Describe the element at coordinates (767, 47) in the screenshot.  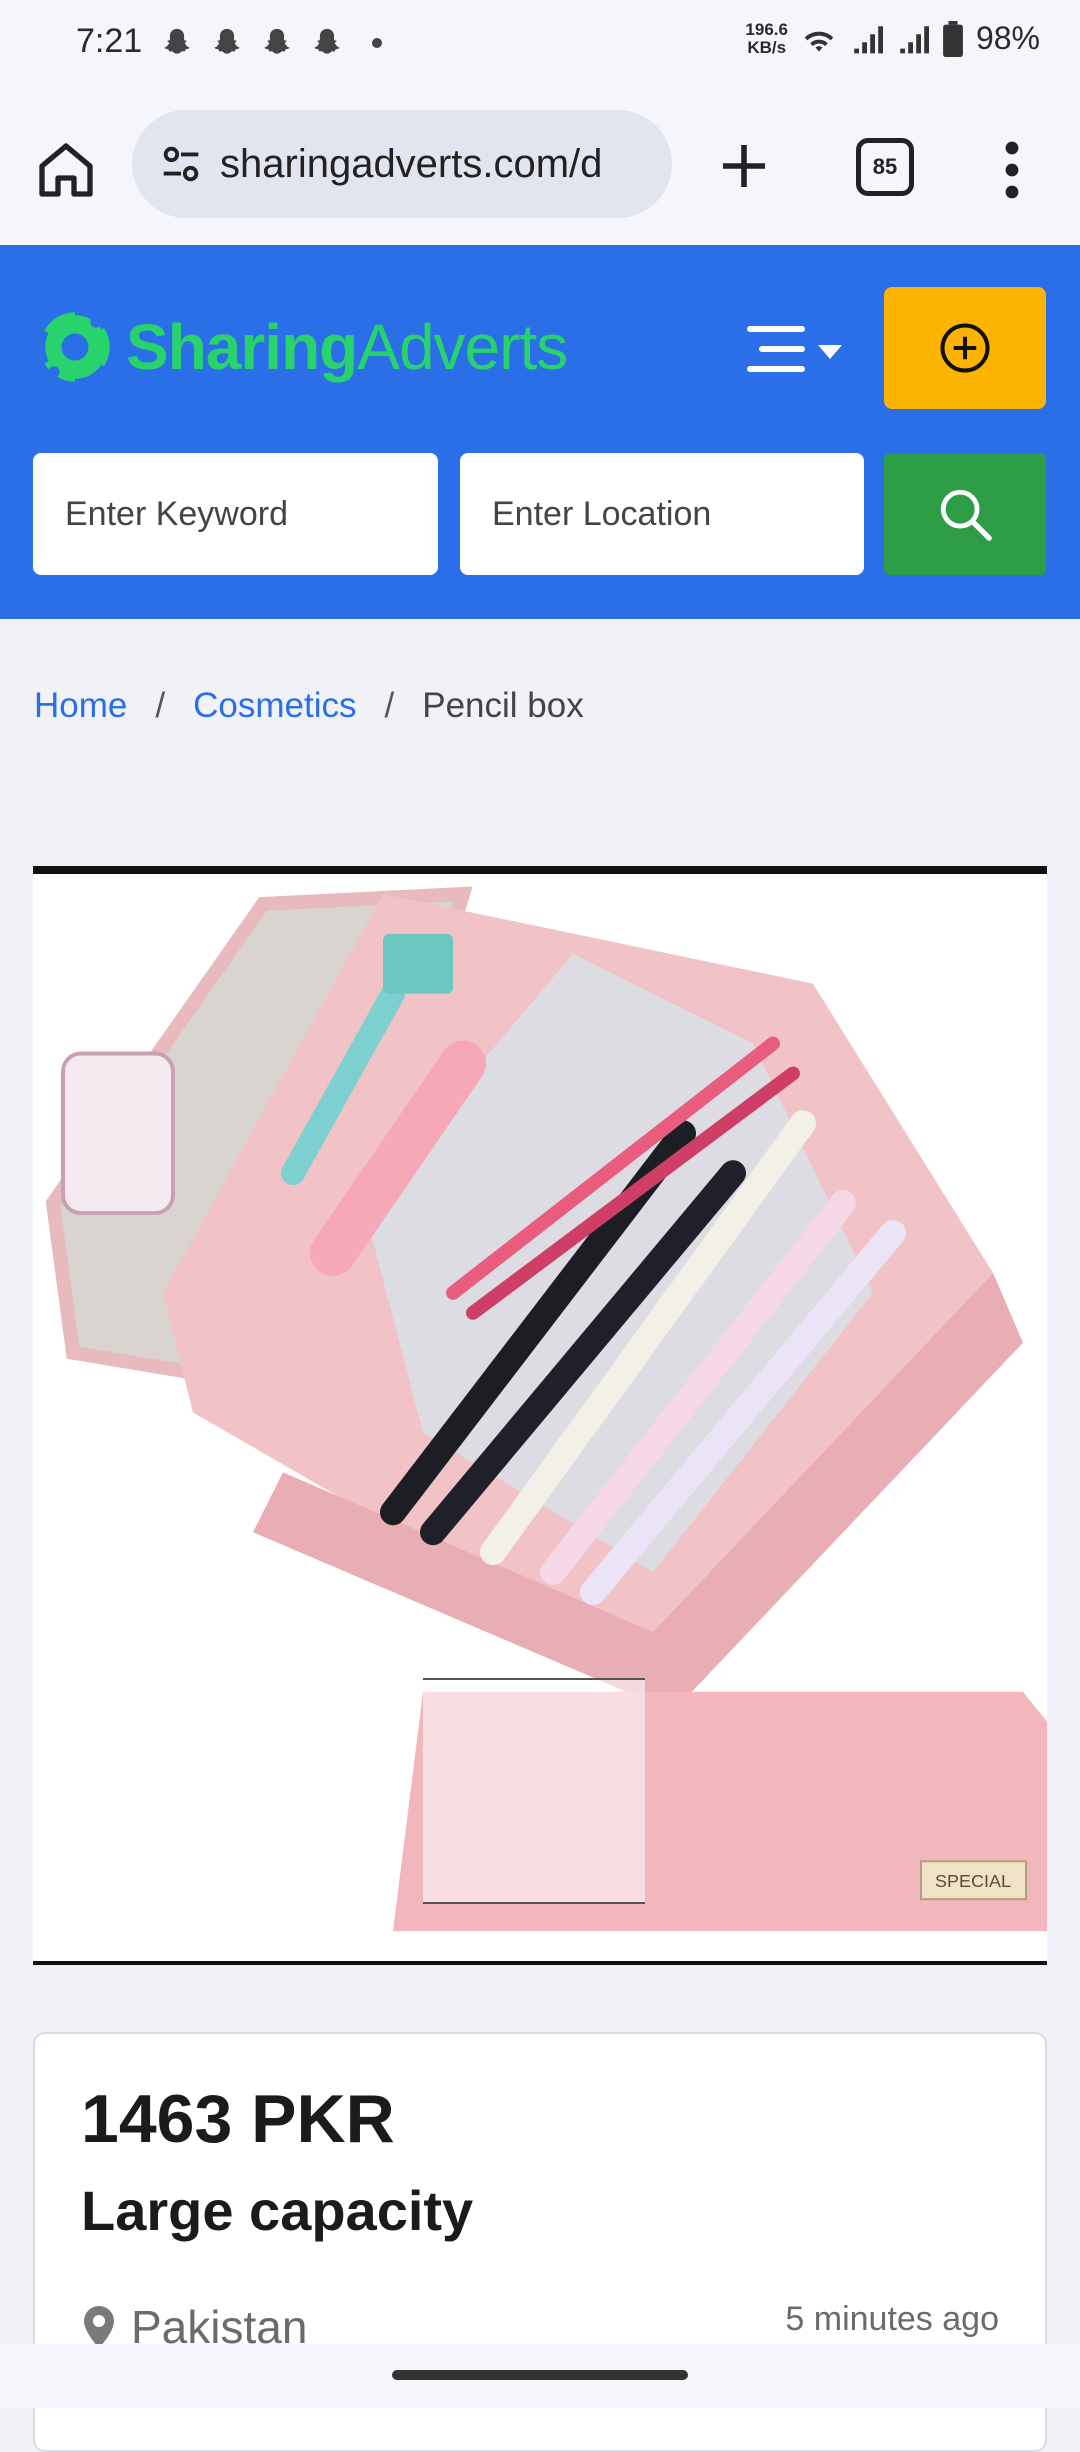
I see `speed-unit: KB/s` at that location.